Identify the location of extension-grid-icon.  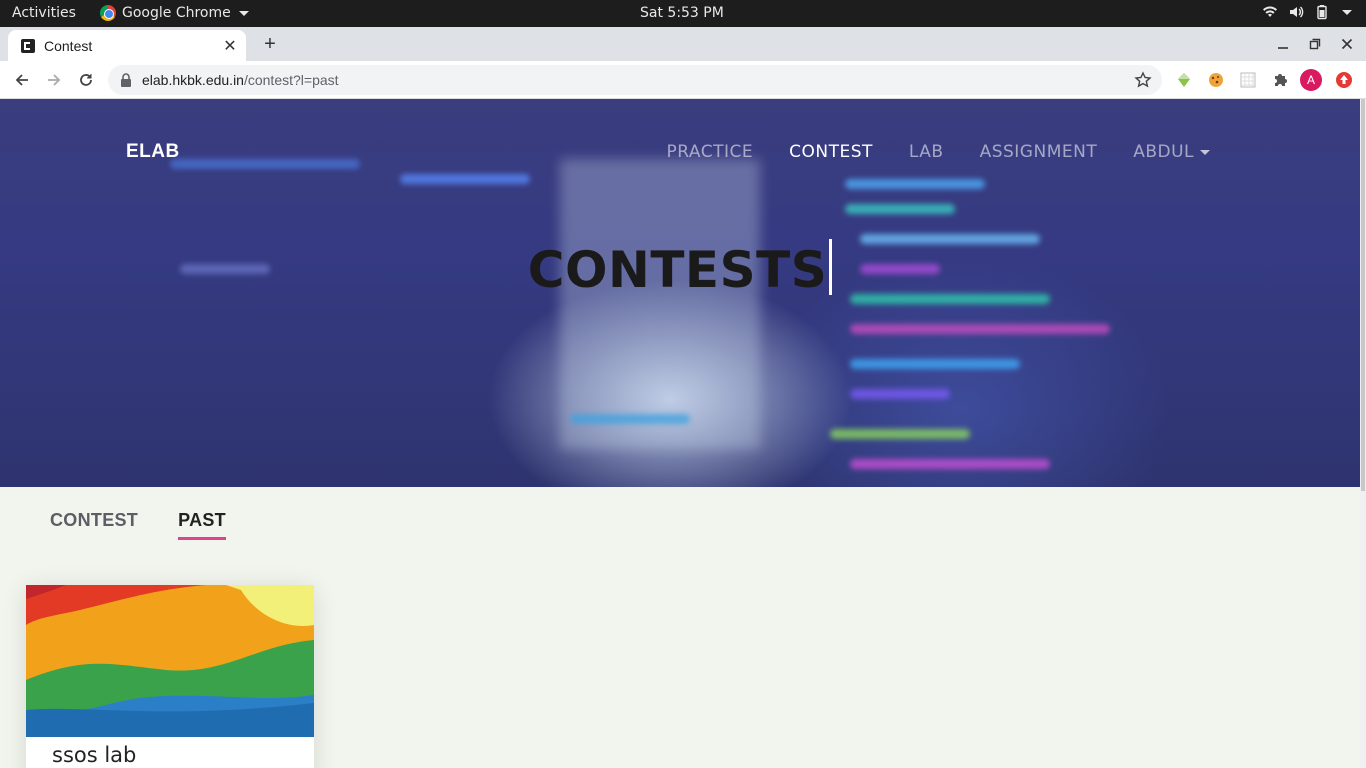
(1248, 80).